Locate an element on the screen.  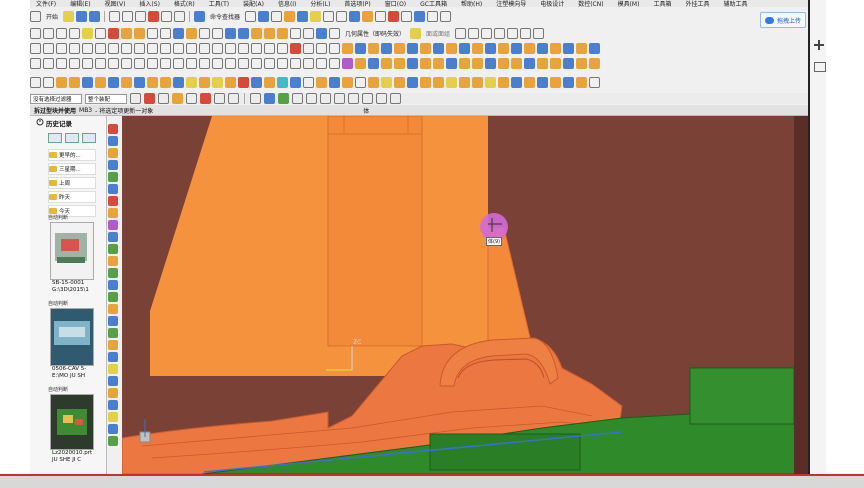
wave-icon is located at coordinates (513, 33).